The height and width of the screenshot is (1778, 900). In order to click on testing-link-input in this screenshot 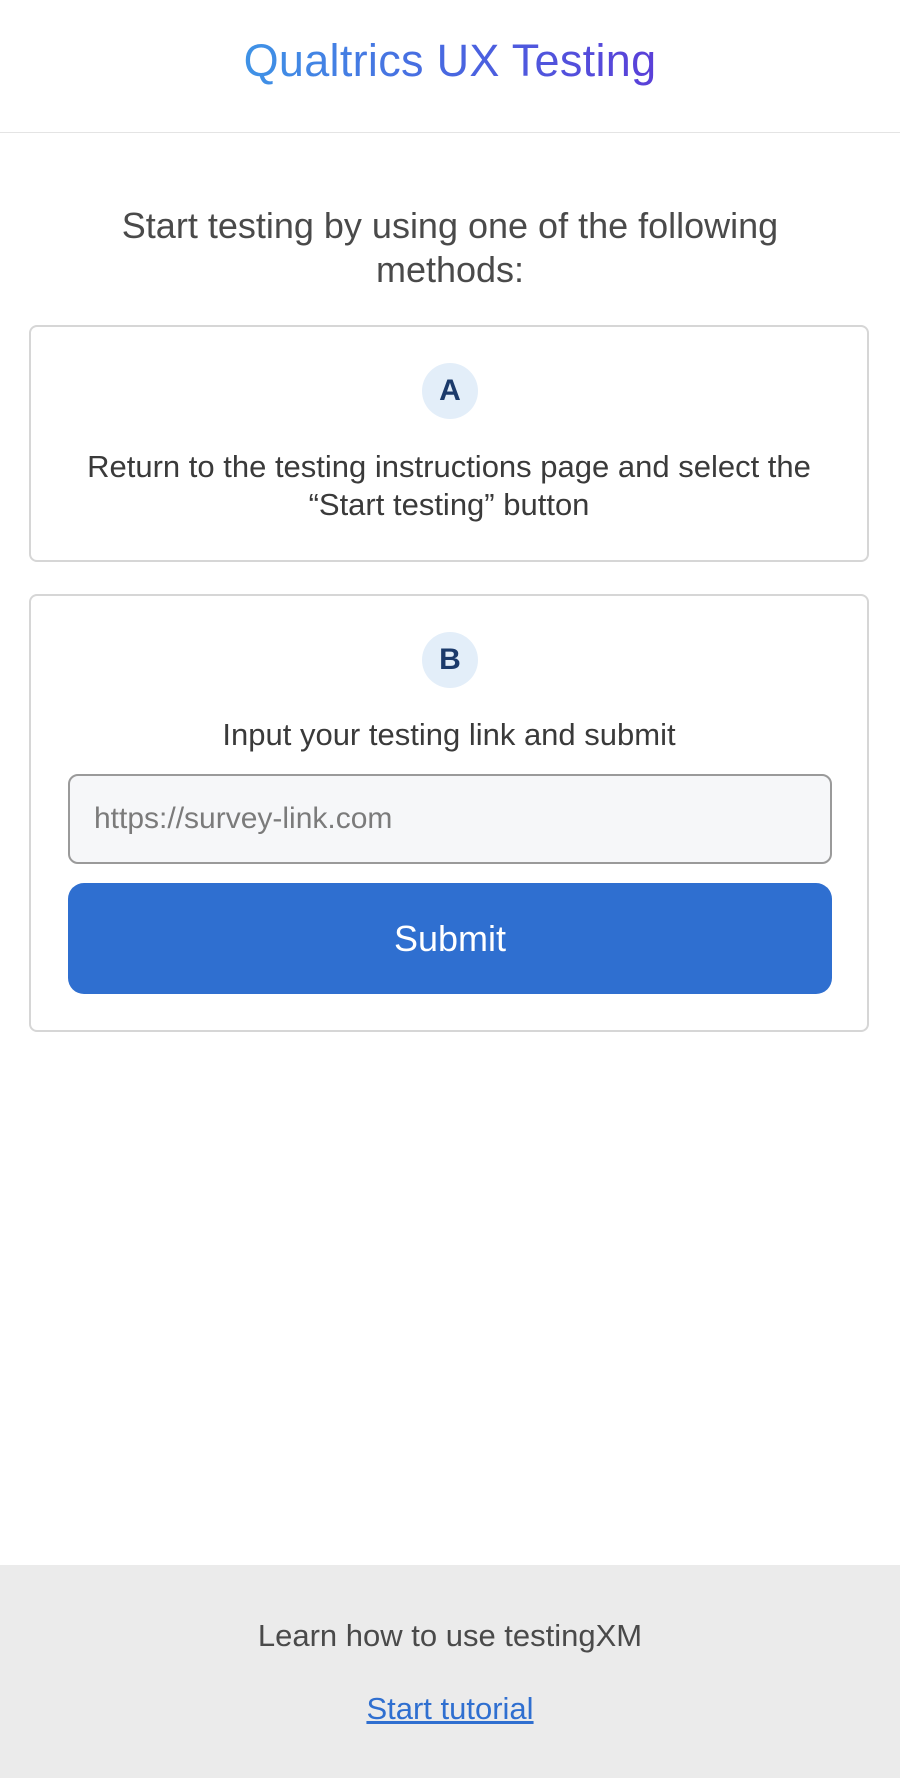, I will do `click(450, 819)`.